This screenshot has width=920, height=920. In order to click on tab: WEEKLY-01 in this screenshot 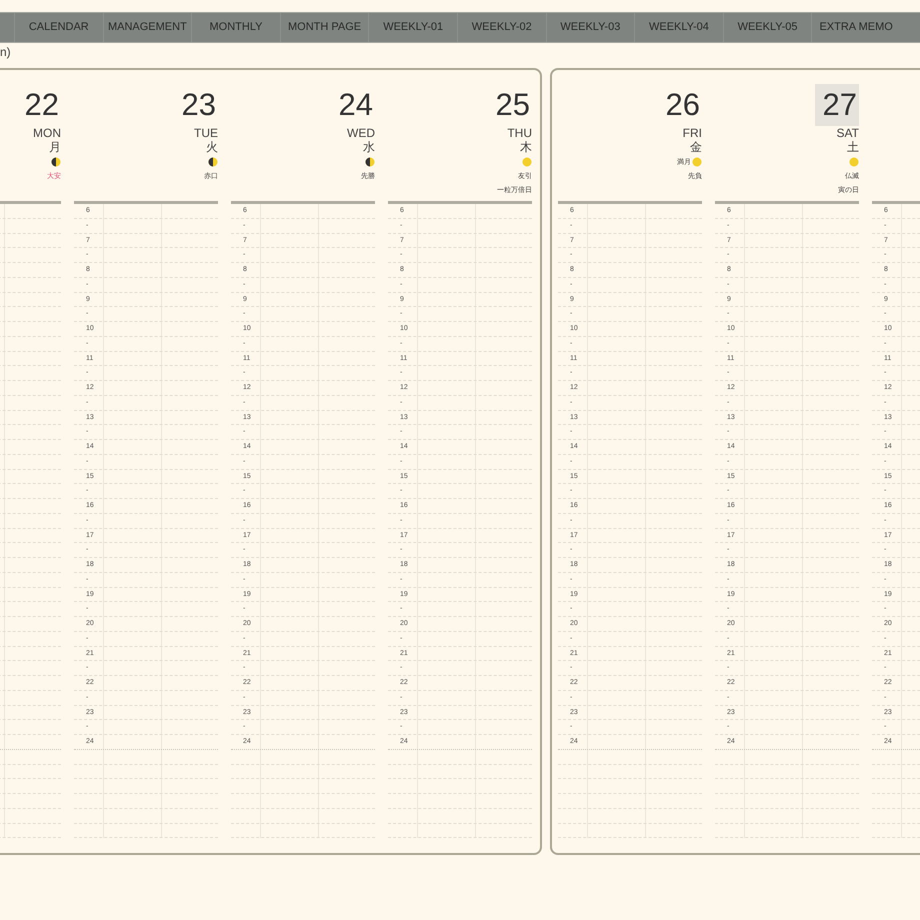, I will do `click(412, 27)`.